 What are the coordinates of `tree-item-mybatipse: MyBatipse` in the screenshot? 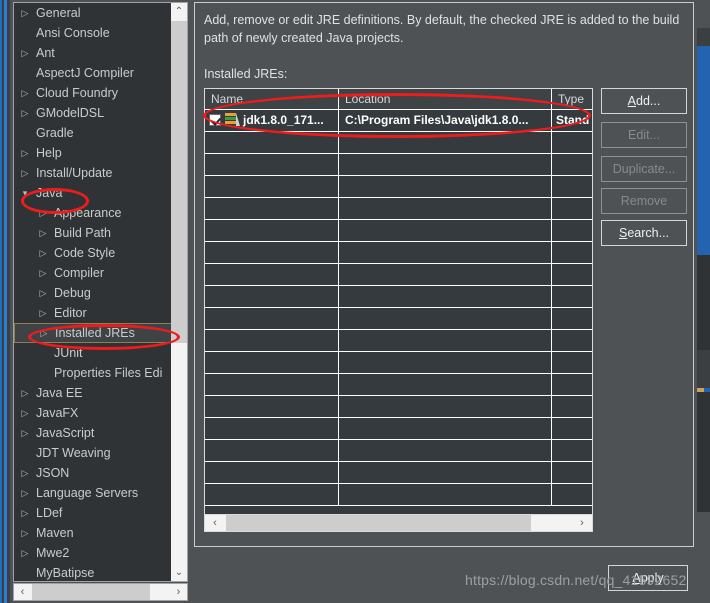 It's located at (93, 572).